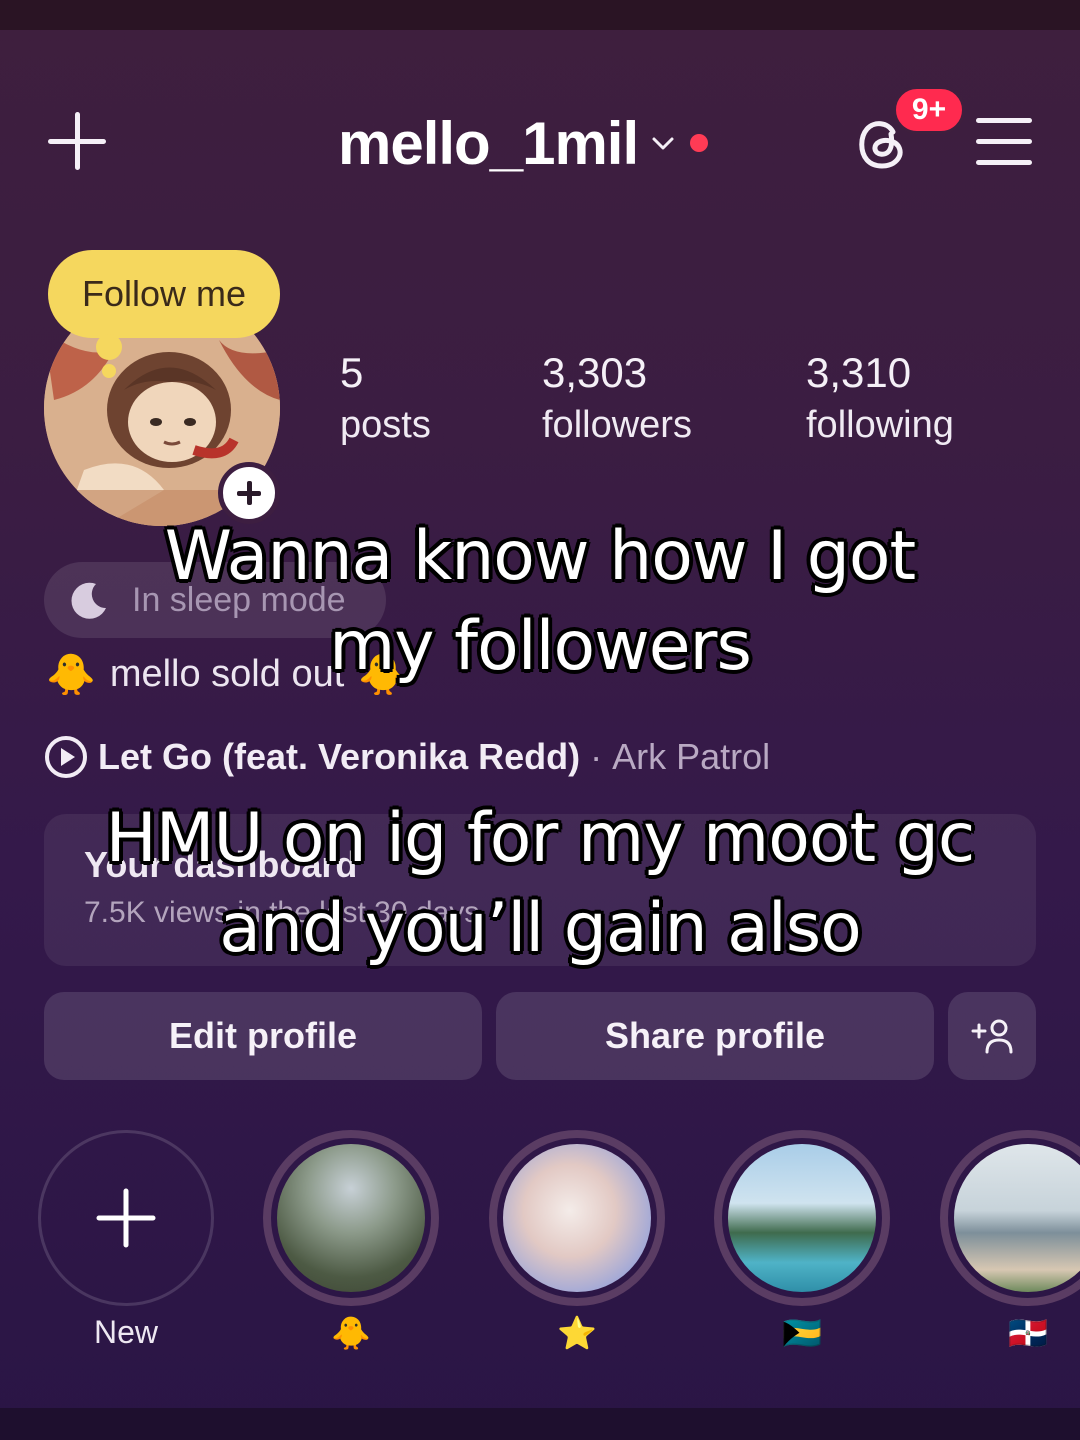  What do you see at coordinates (540, 646) in the screenshot?
I see `caption-line: my followers` at bounding box center [540, 646].